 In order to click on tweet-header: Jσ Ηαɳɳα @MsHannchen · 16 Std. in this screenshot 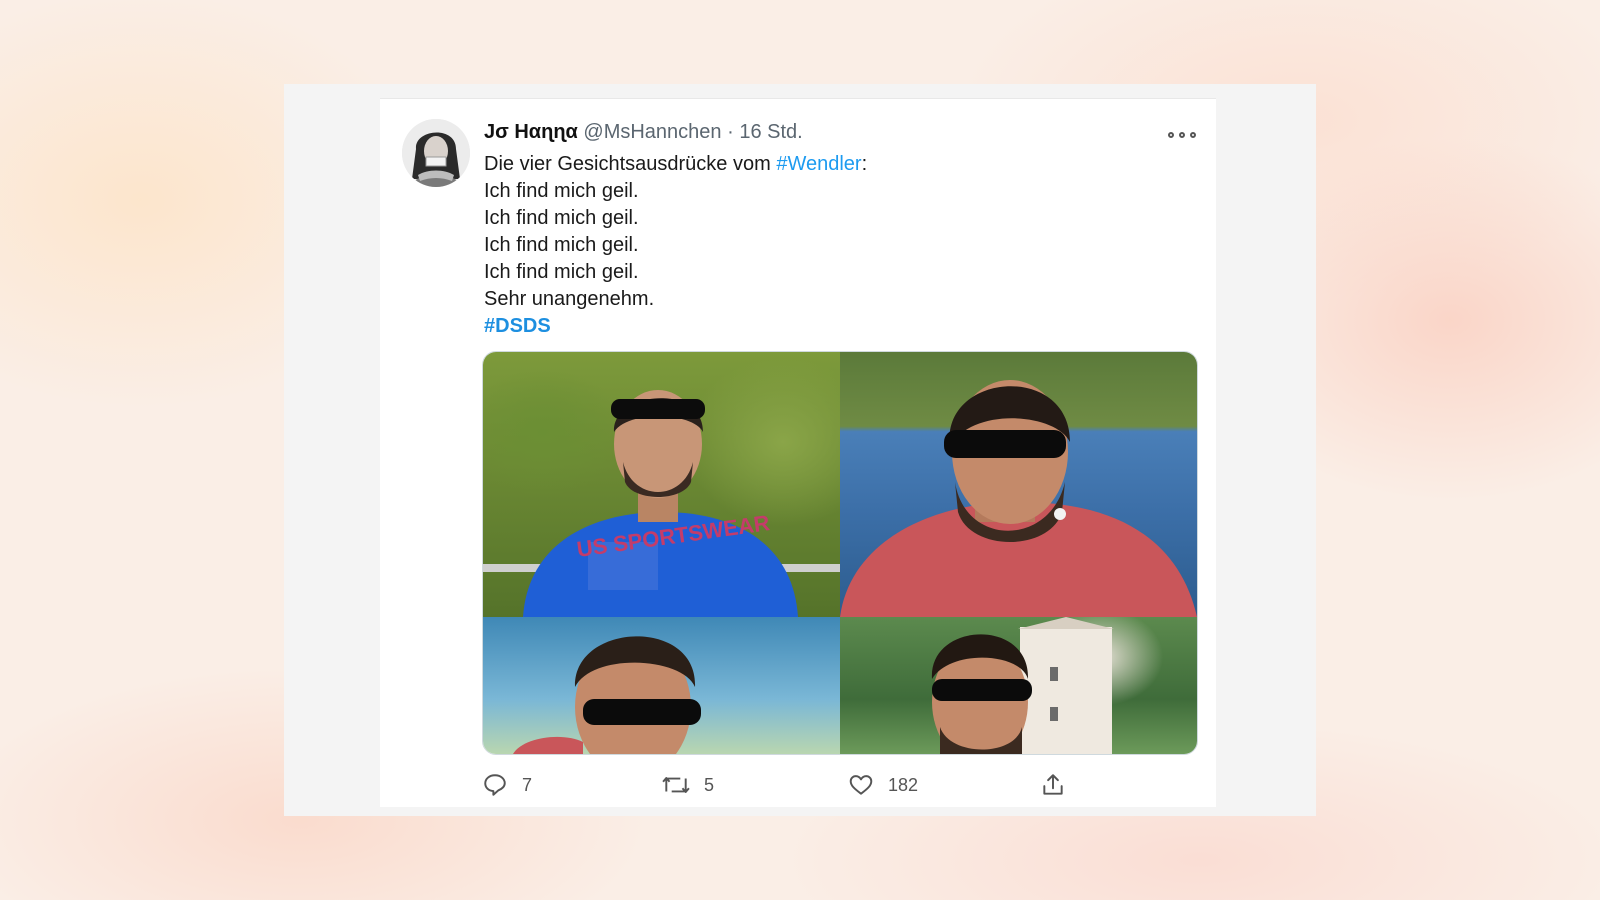, I will do `click(840, 136)`.